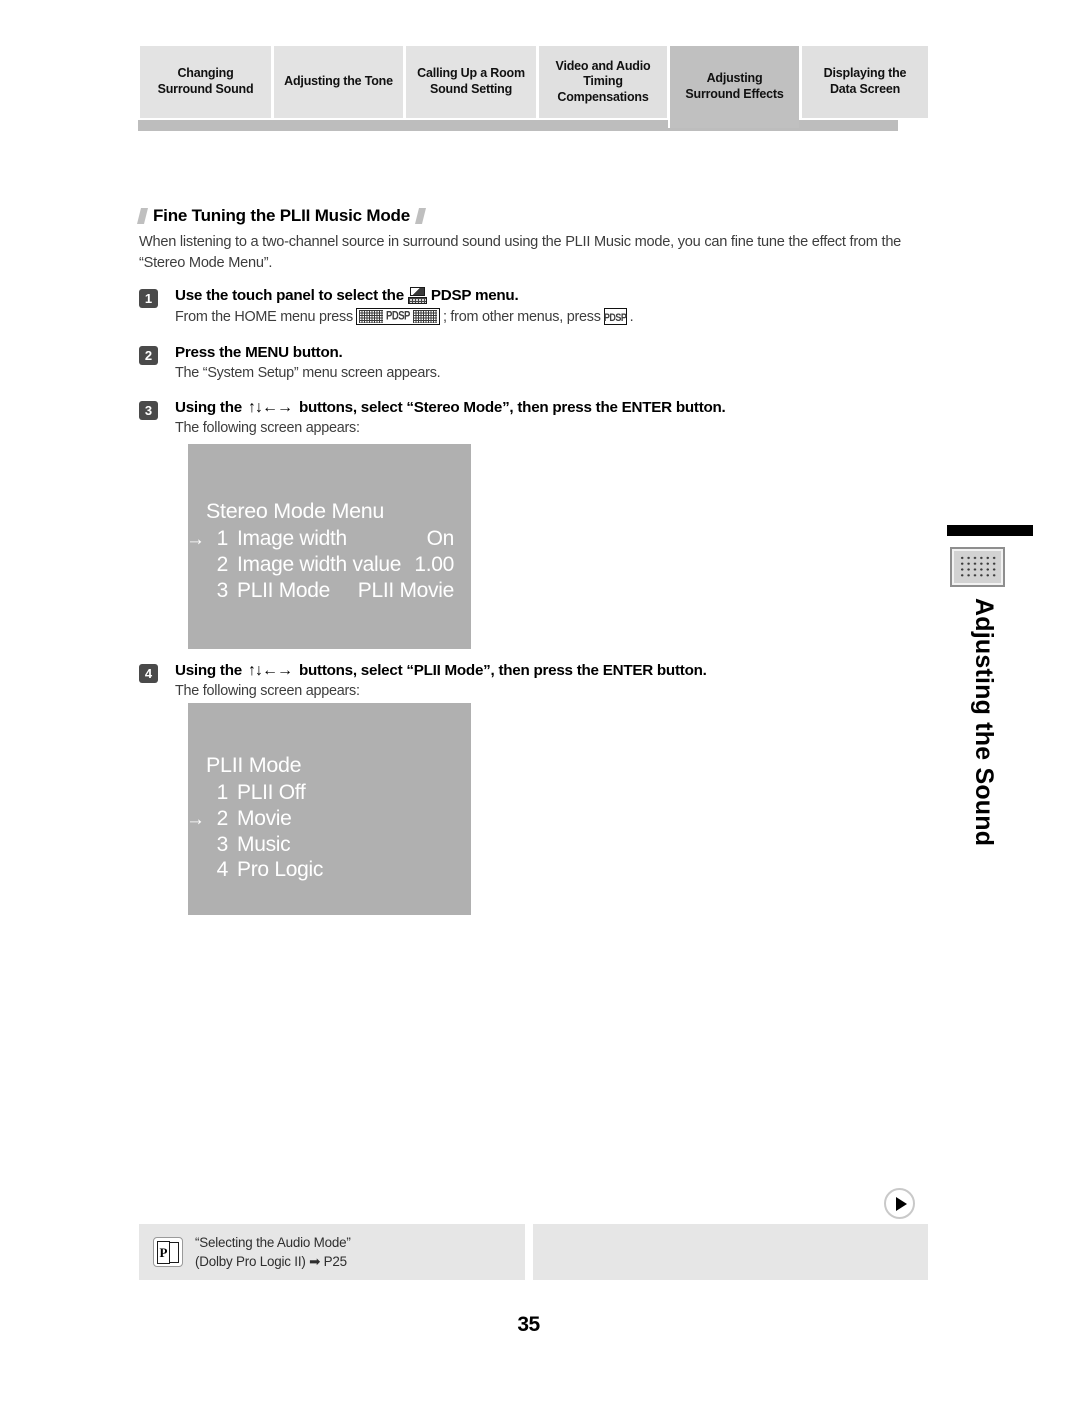 This screenshot has height=1407, width=1080. I want to click on pdsp-wide-key-label: PDSP, so click(398, 316).